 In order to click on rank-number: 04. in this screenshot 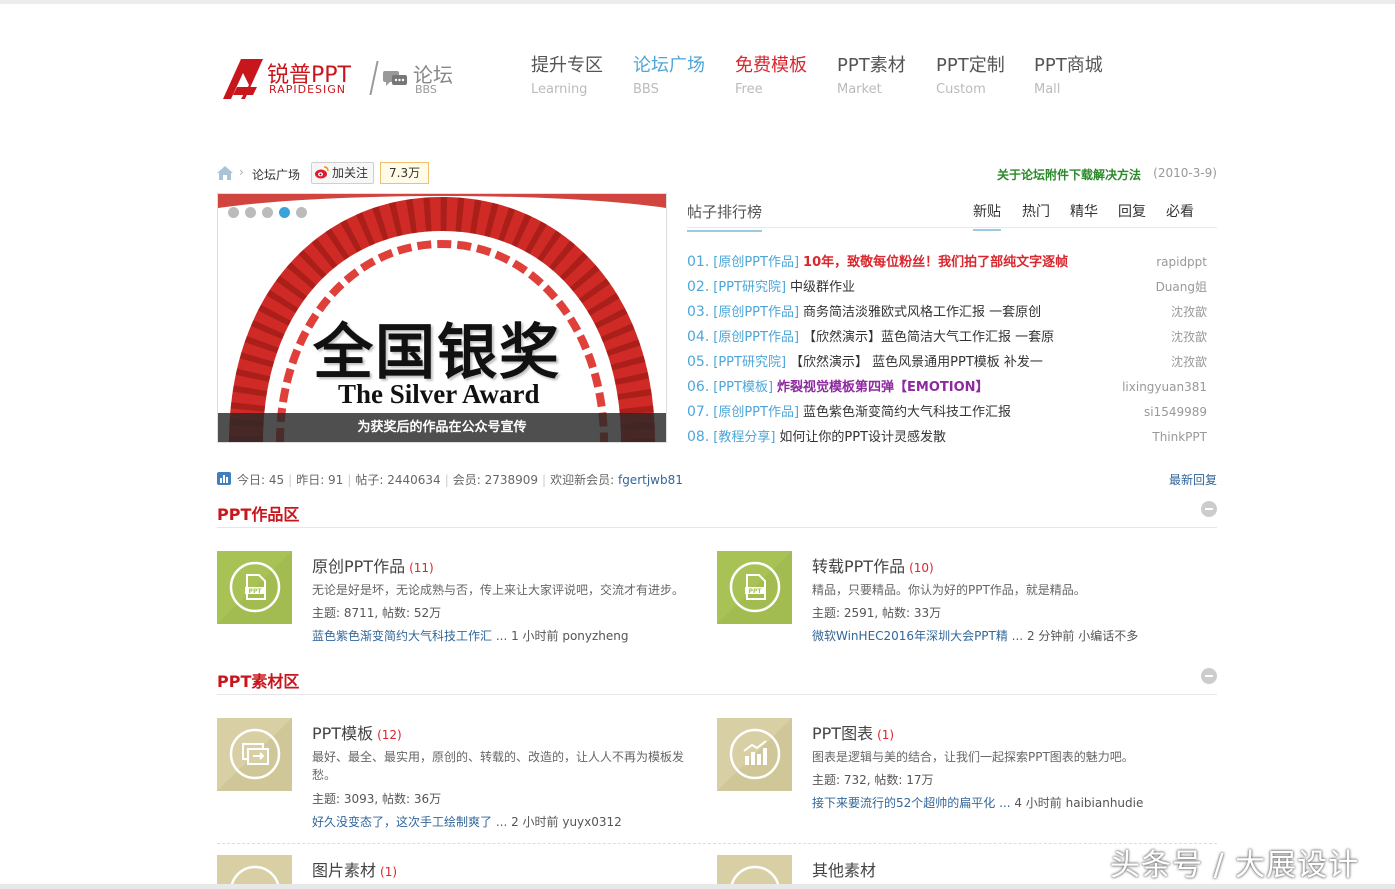, I will do `click(698, 337)`.